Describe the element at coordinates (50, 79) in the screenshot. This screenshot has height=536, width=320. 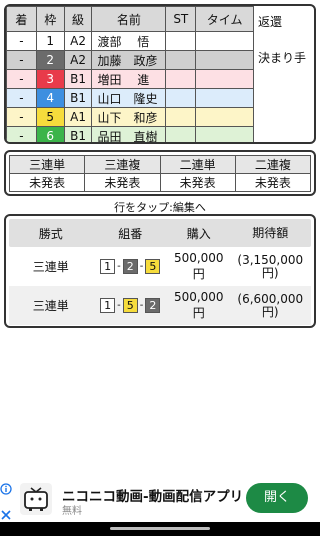
I see `waku-cell: 3` at that location.